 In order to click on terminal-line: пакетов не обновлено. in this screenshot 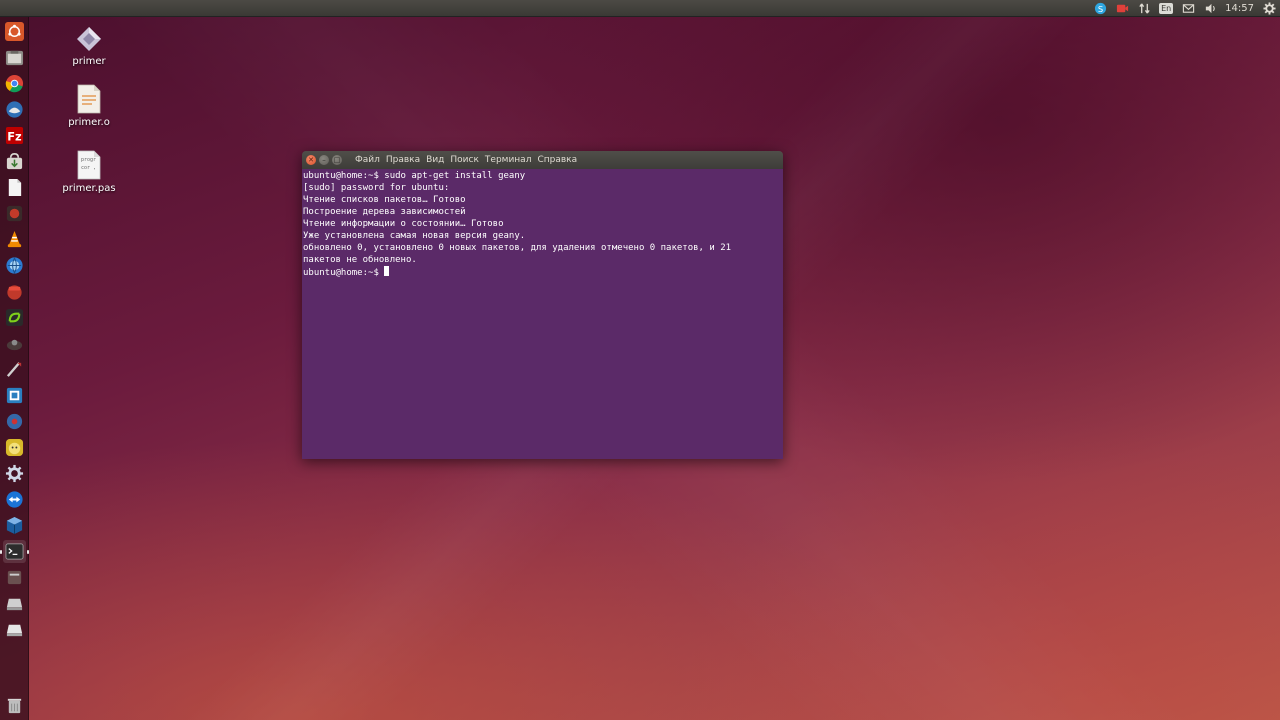, I will do `click(360, 260)`.